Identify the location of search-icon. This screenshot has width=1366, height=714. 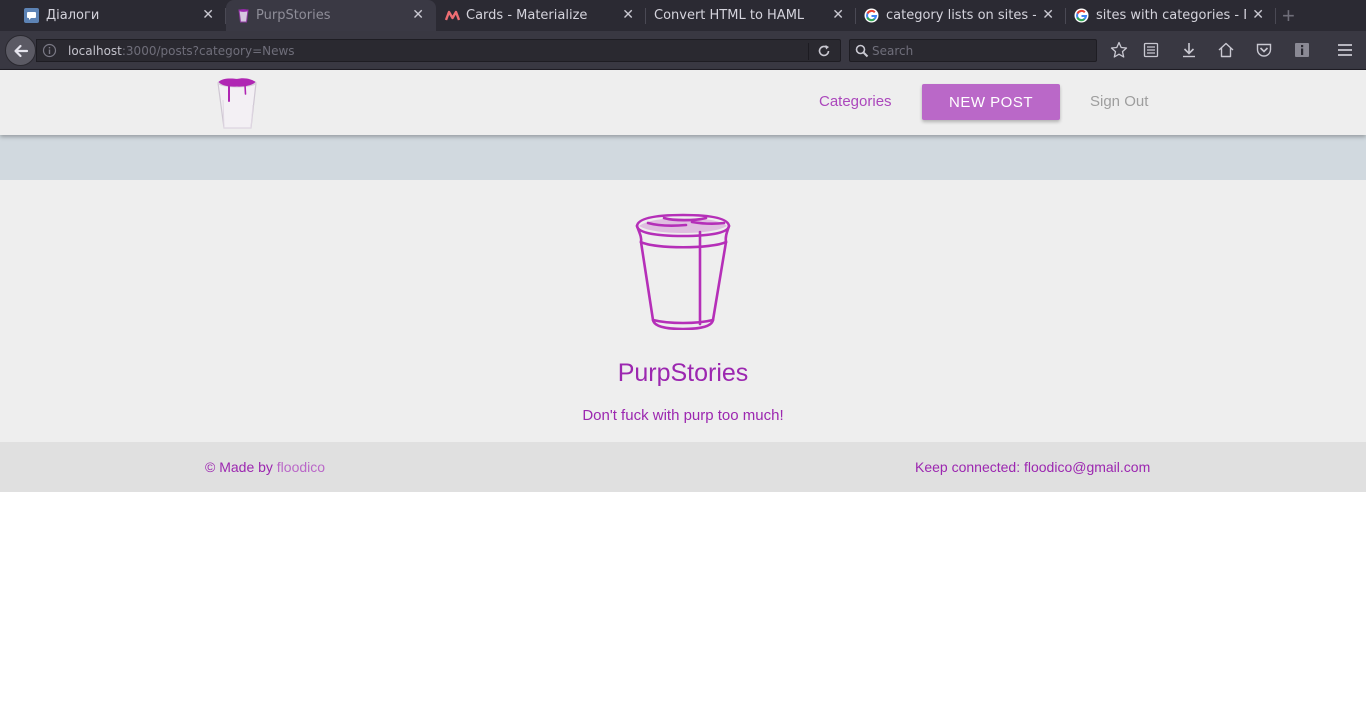
(862, 51).